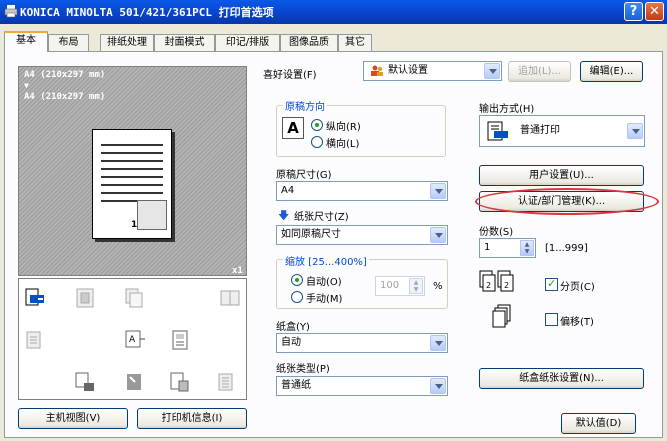  I want to click on close-button: ✕, so click(654, 11).